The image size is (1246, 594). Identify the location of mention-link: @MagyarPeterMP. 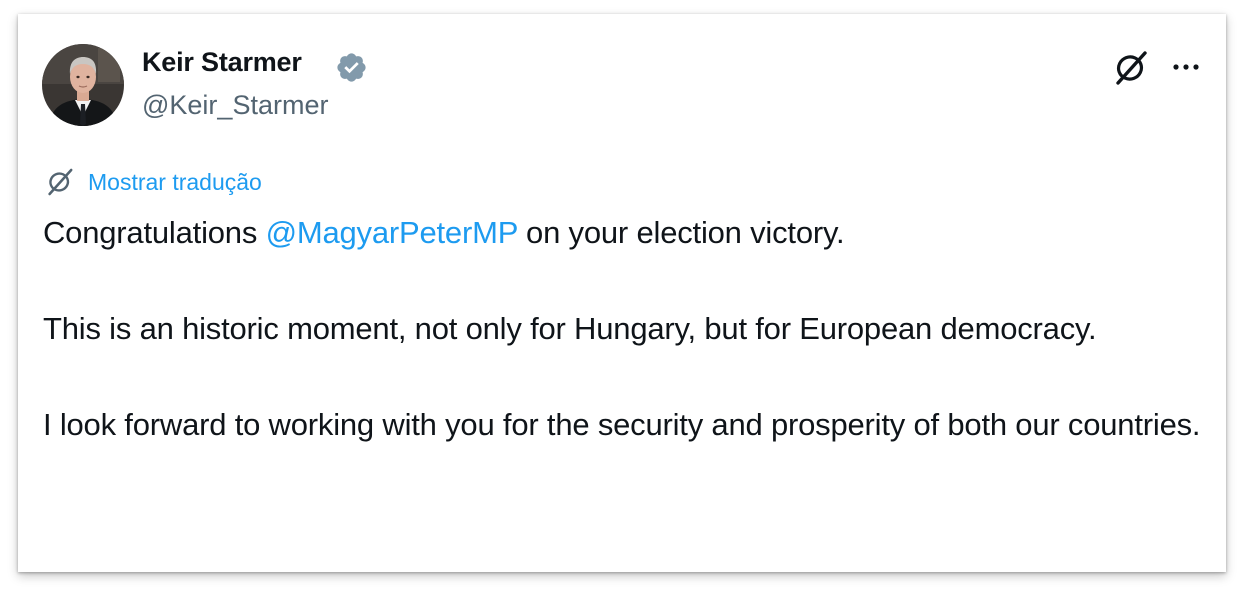
(392, 232).